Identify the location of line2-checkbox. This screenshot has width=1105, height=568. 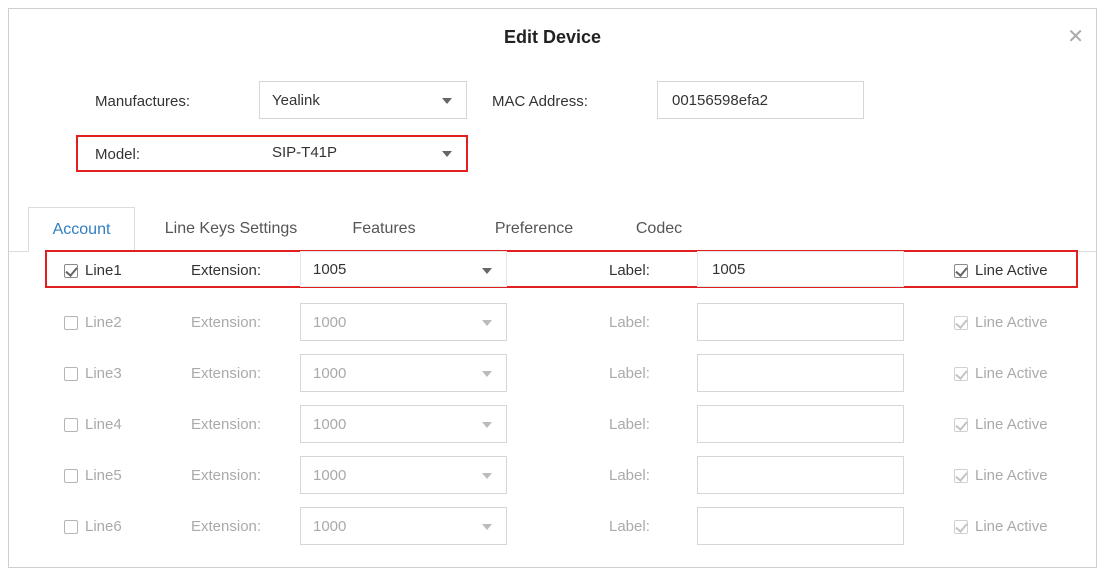
(71, 323).